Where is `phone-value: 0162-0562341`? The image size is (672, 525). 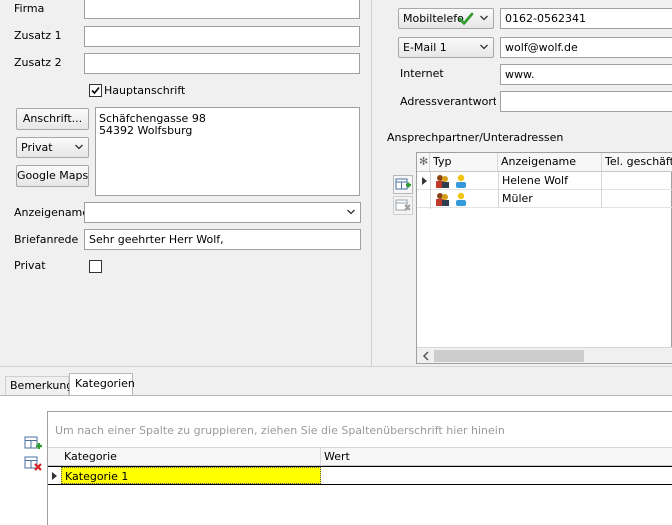 phone-value: 0162-0562341 is located at coordinates (545, 18).